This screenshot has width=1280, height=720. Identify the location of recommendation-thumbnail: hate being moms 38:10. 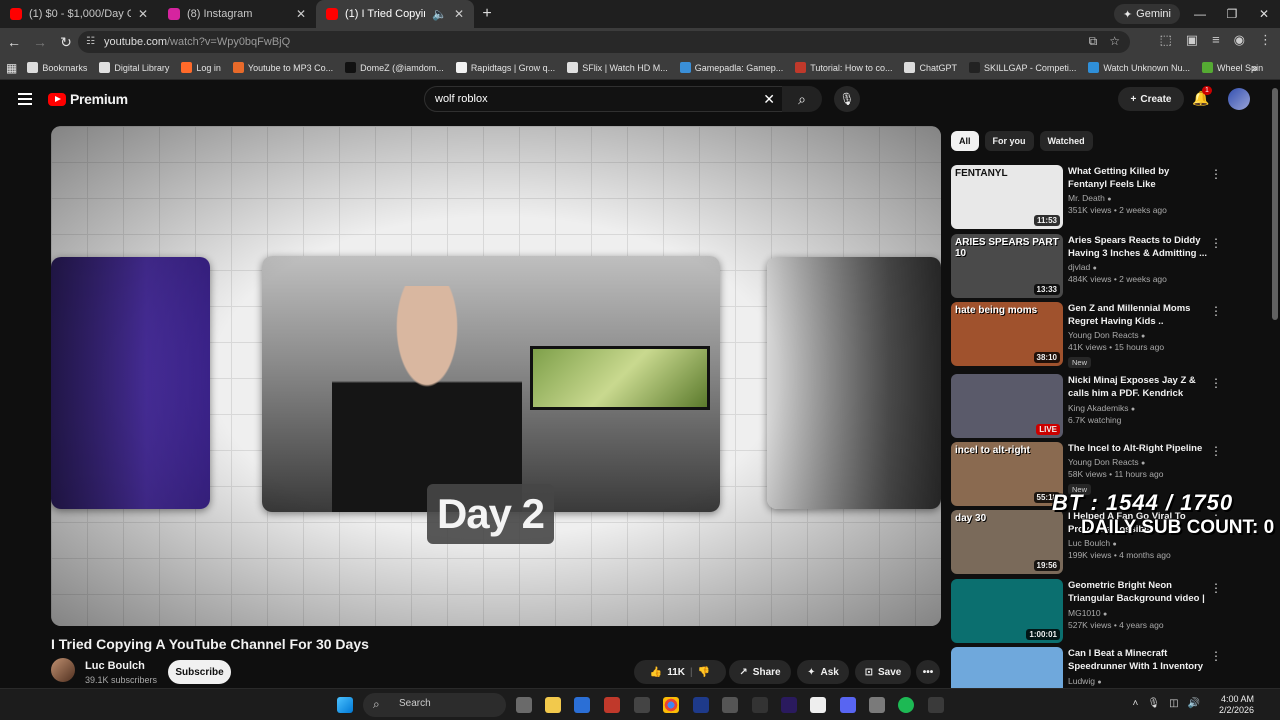
(1007, 334).